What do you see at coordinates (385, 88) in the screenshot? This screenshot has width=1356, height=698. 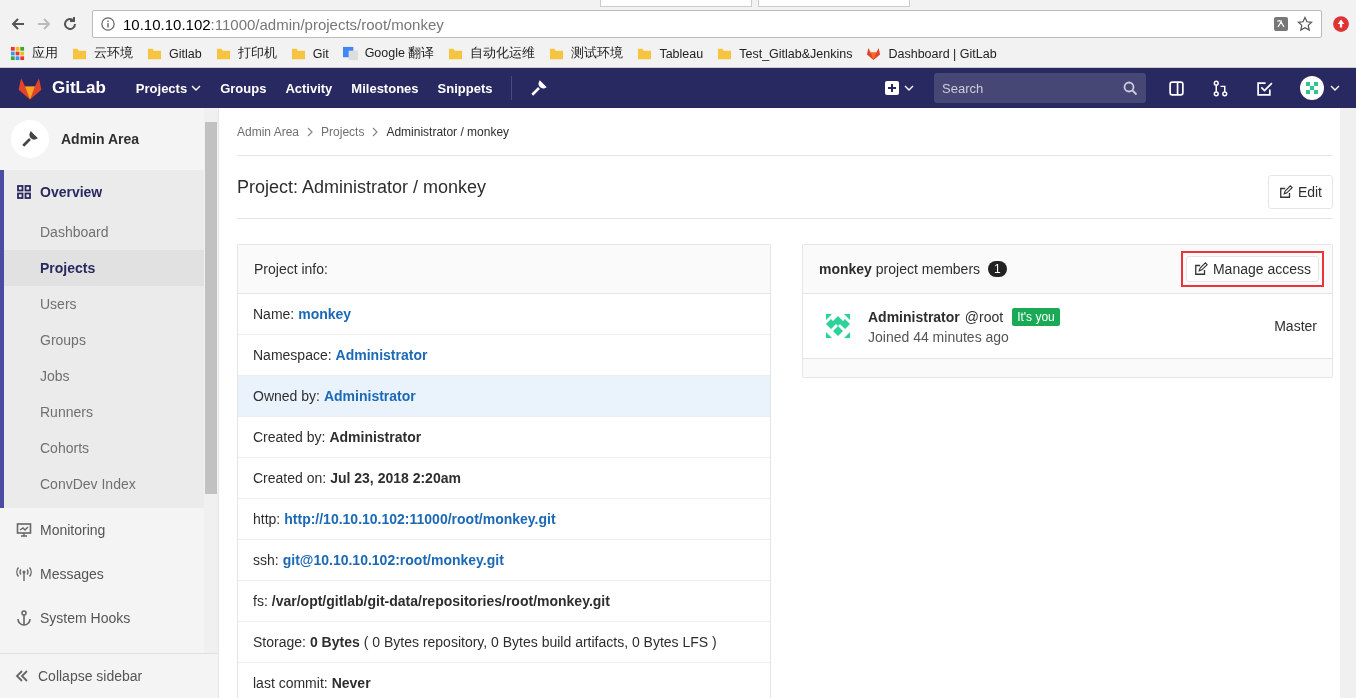 I see `nav-link: Milestones` at bounding box center [385, 88].